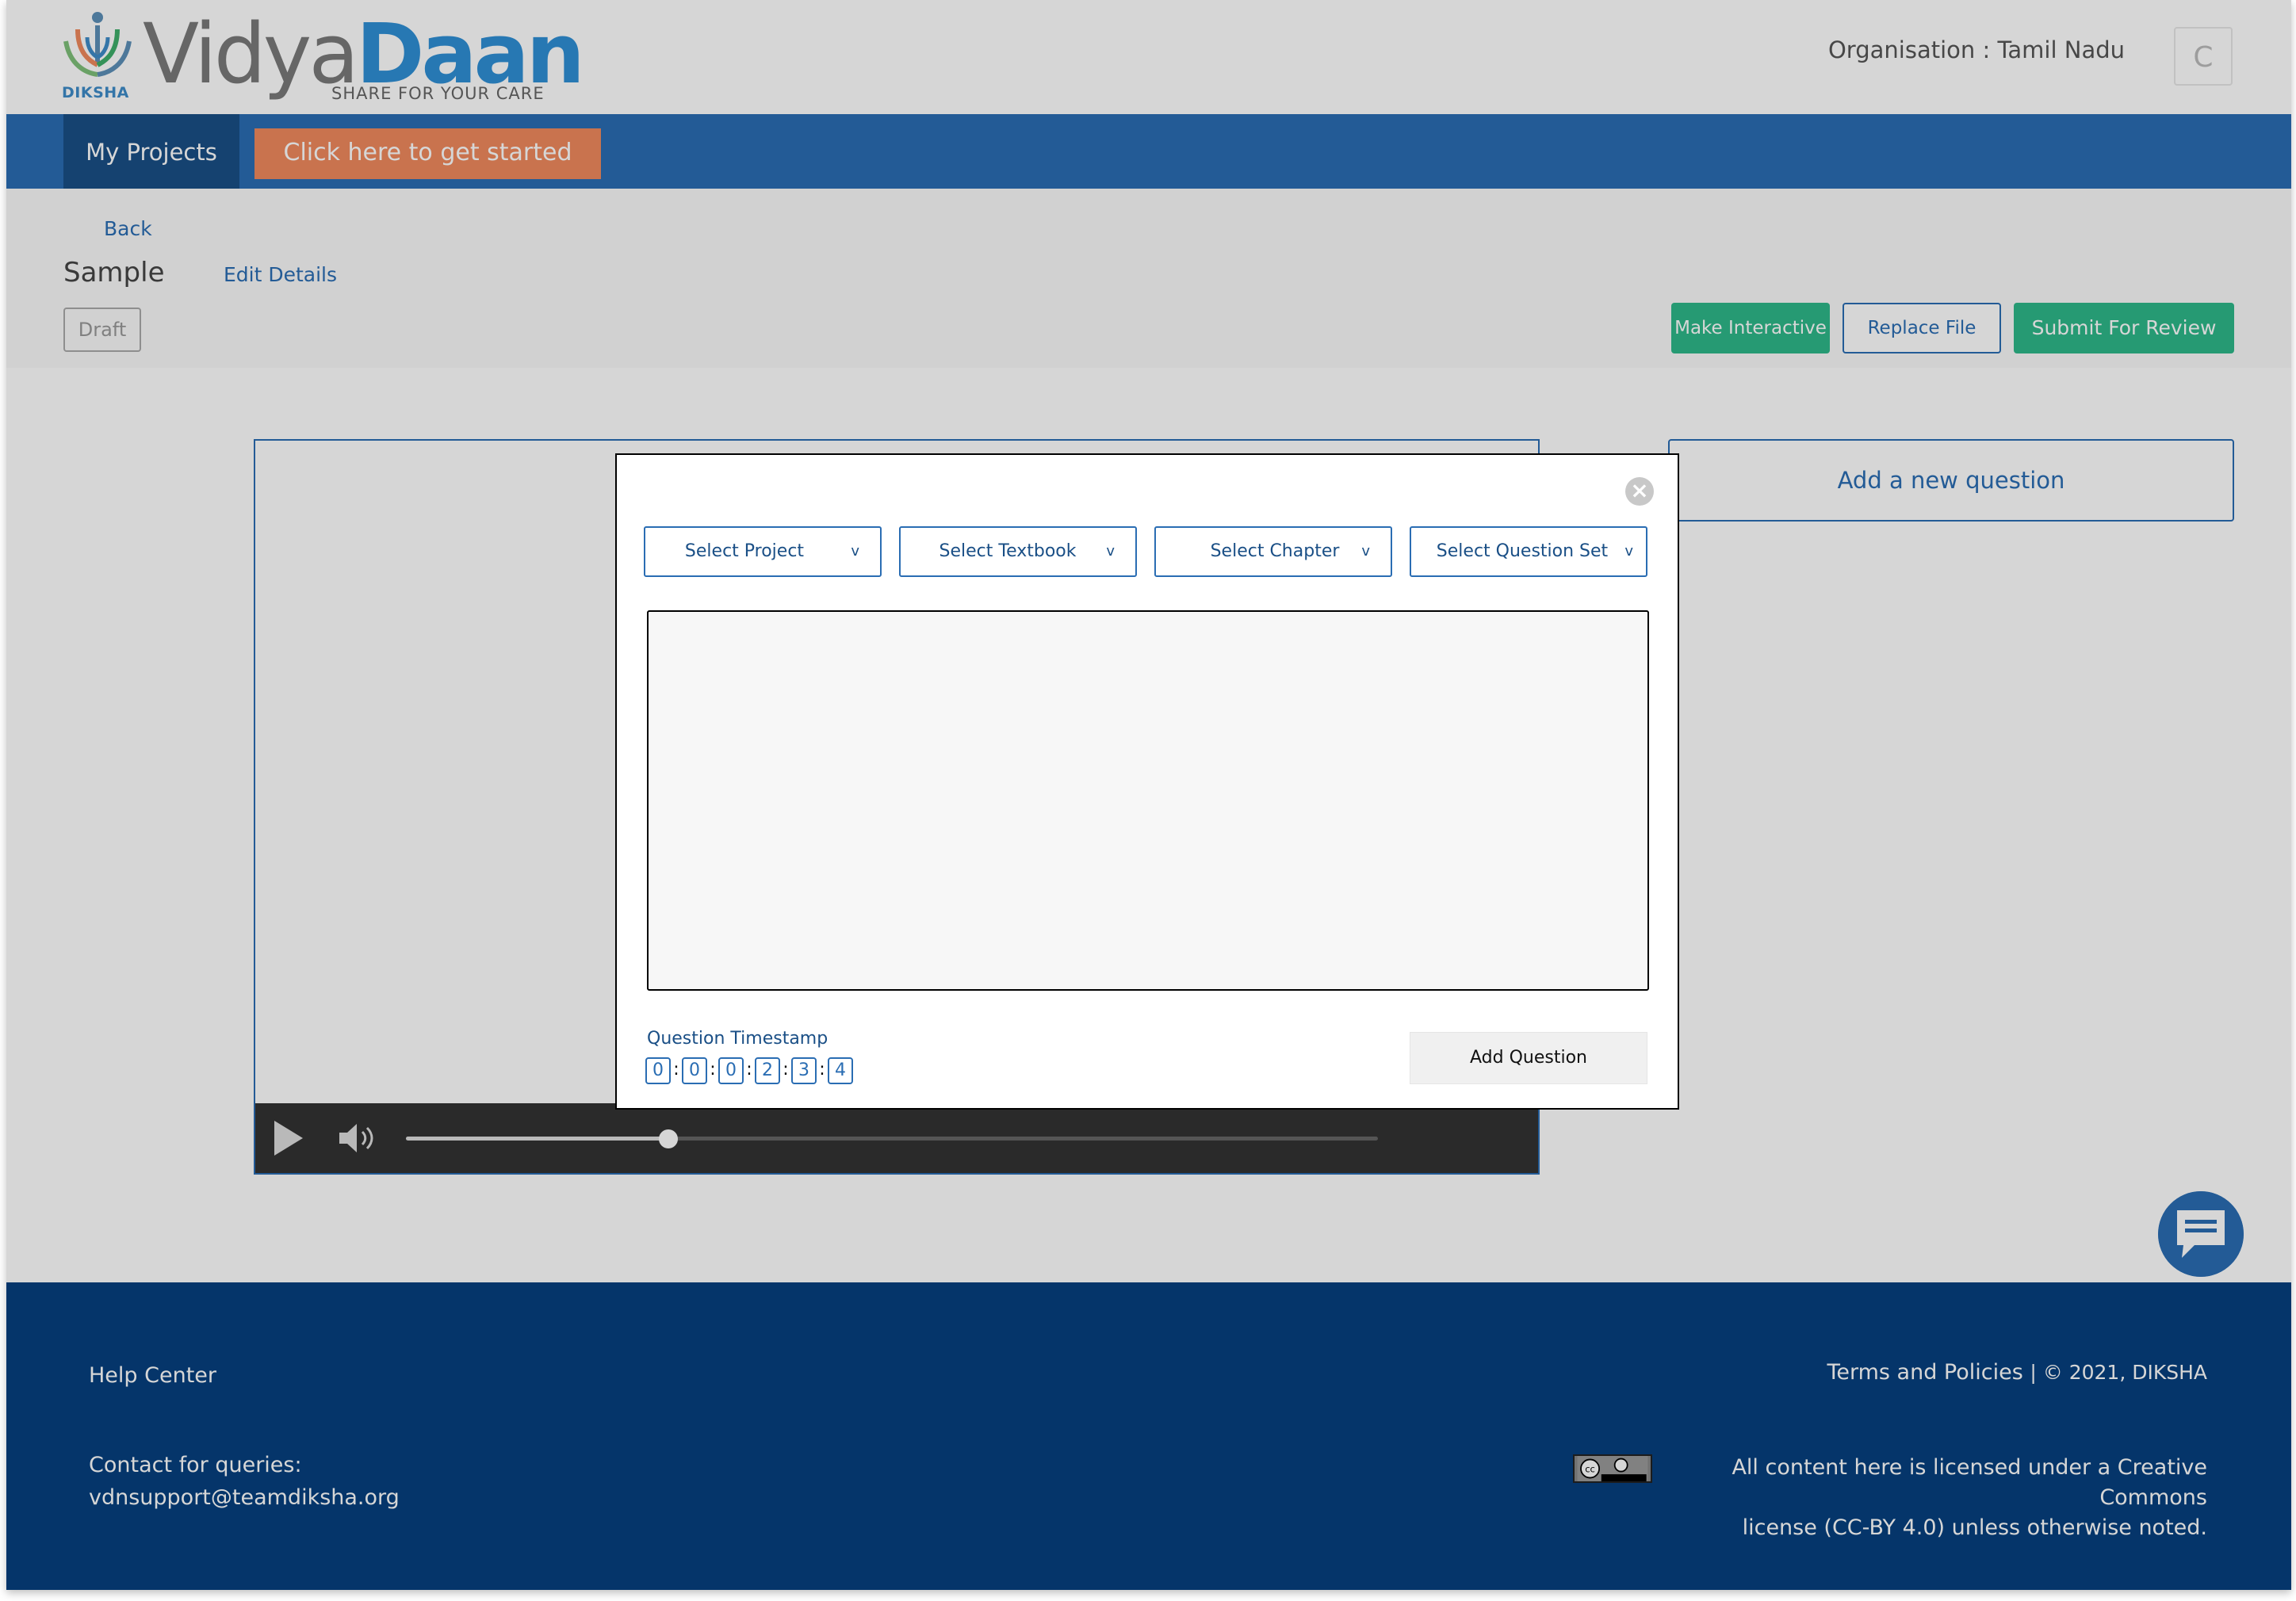 This screenshot has height=1601, width=2296. I want to click on select-chapter-dropdown: Select Chapter v, so click(1273, 552).